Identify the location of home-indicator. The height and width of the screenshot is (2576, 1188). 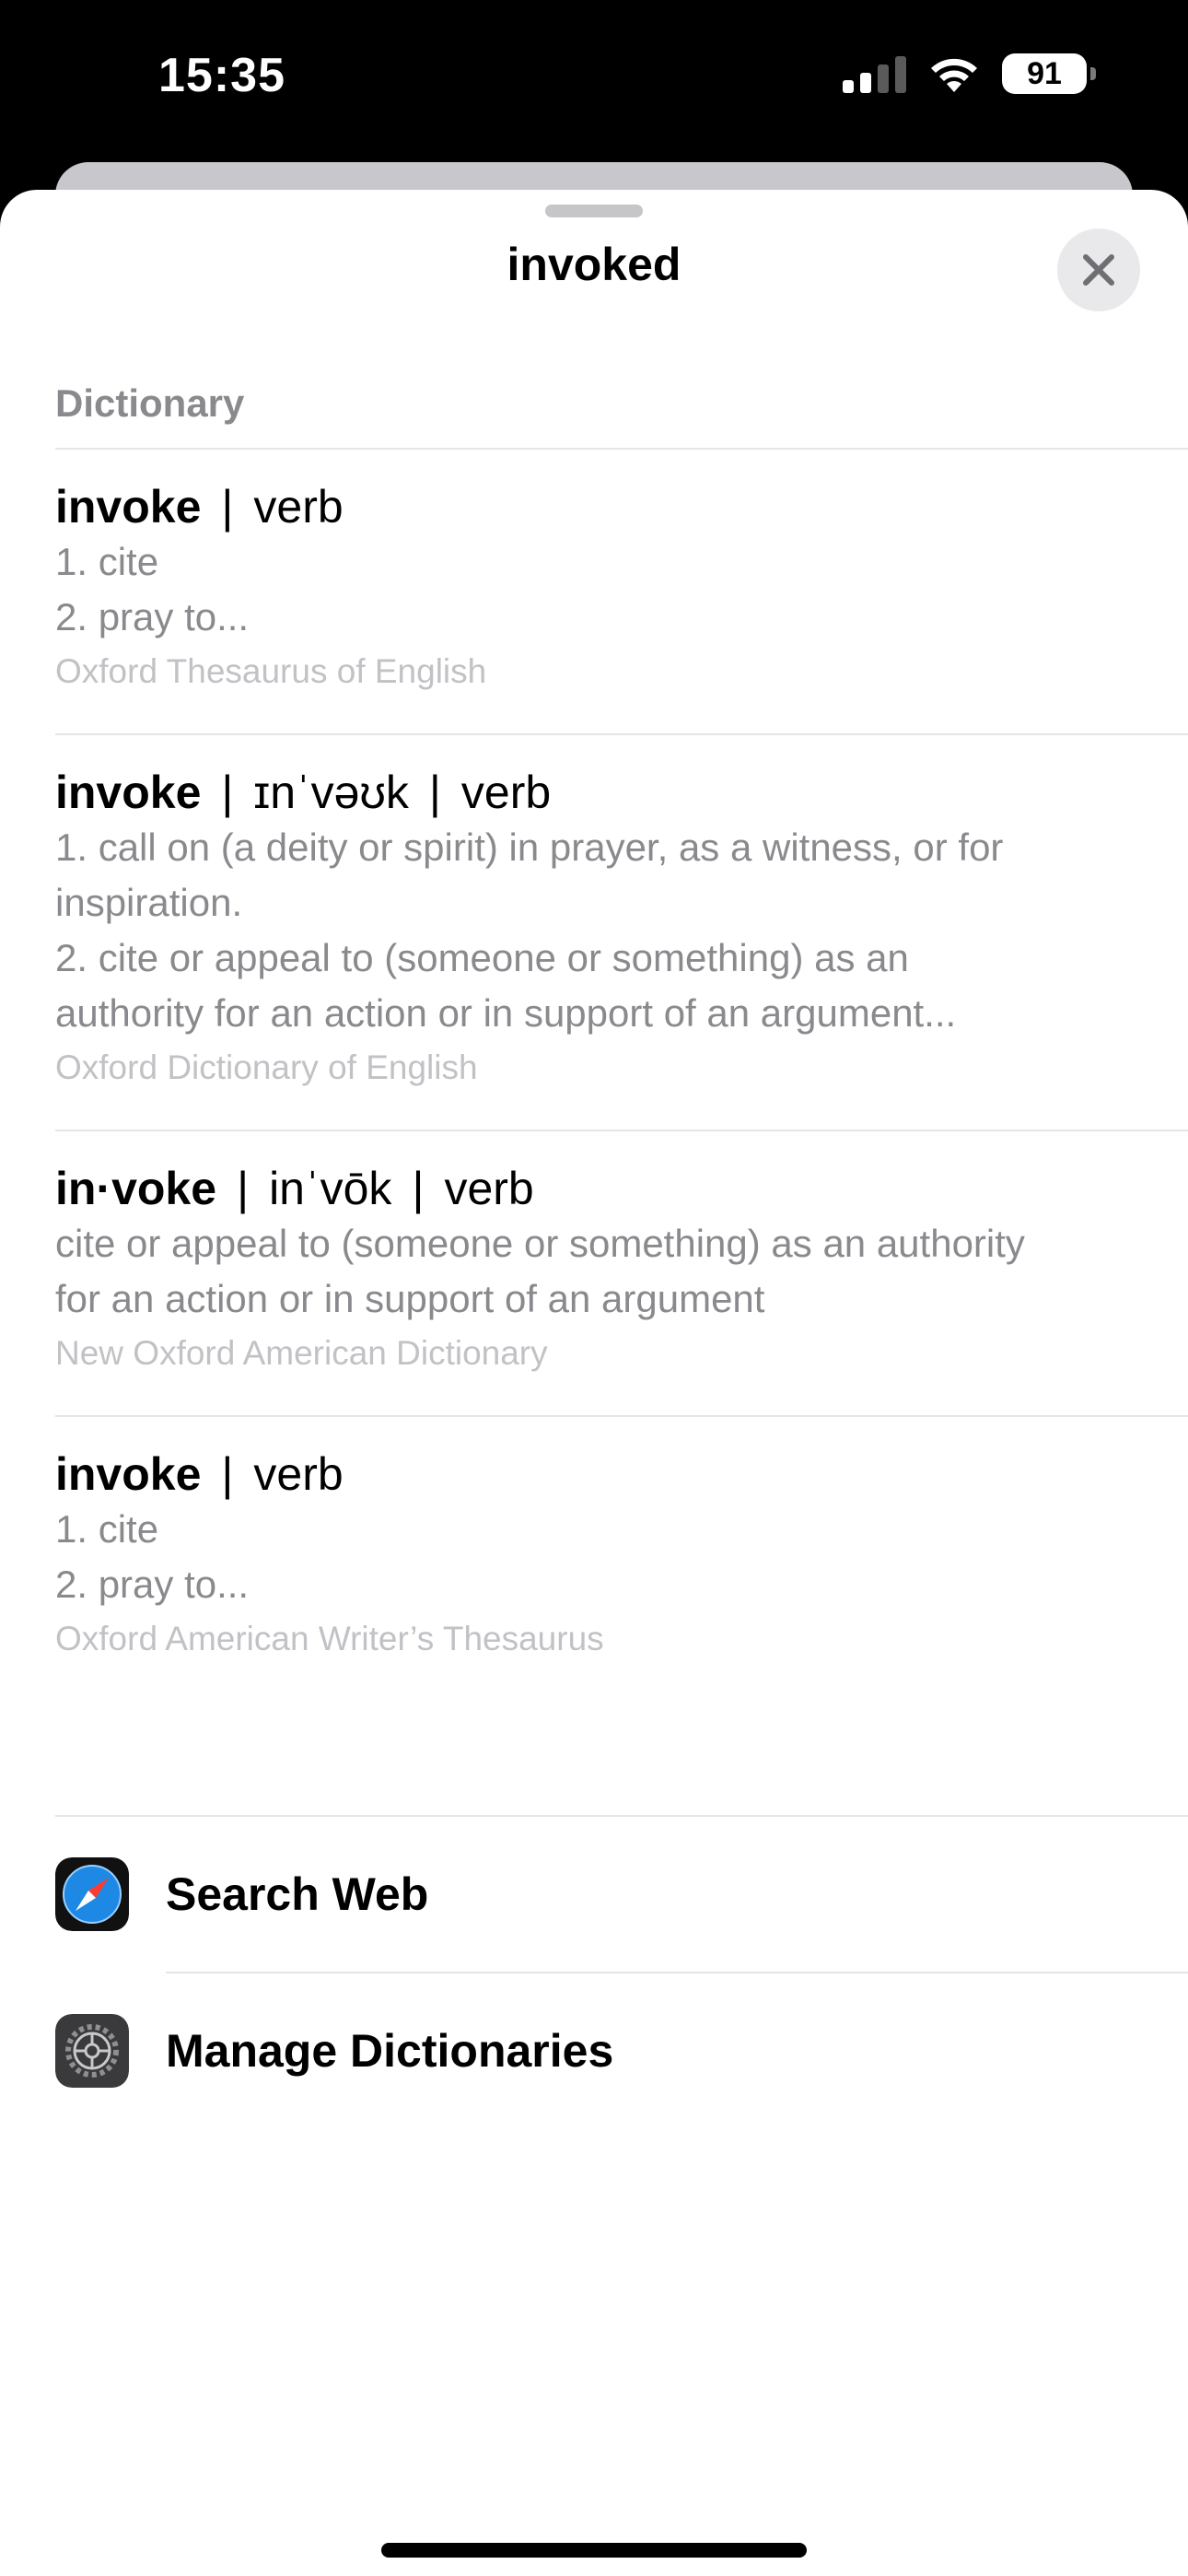
(594, 2550).